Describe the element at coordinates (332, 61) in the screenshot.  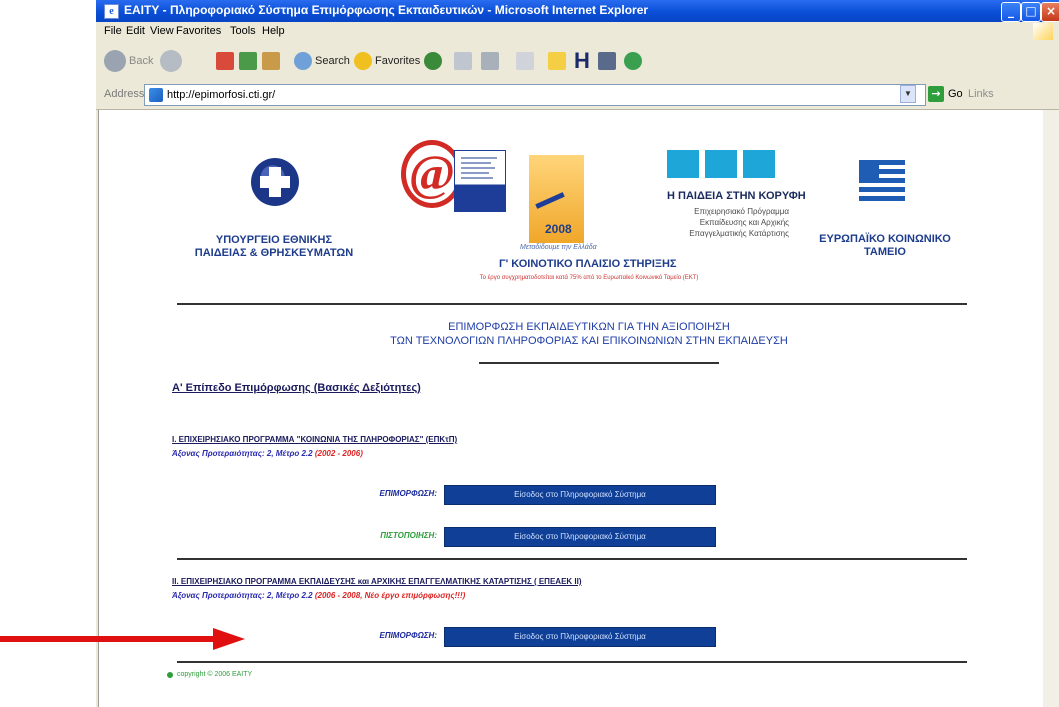
I see `search-label: Search` at that location.